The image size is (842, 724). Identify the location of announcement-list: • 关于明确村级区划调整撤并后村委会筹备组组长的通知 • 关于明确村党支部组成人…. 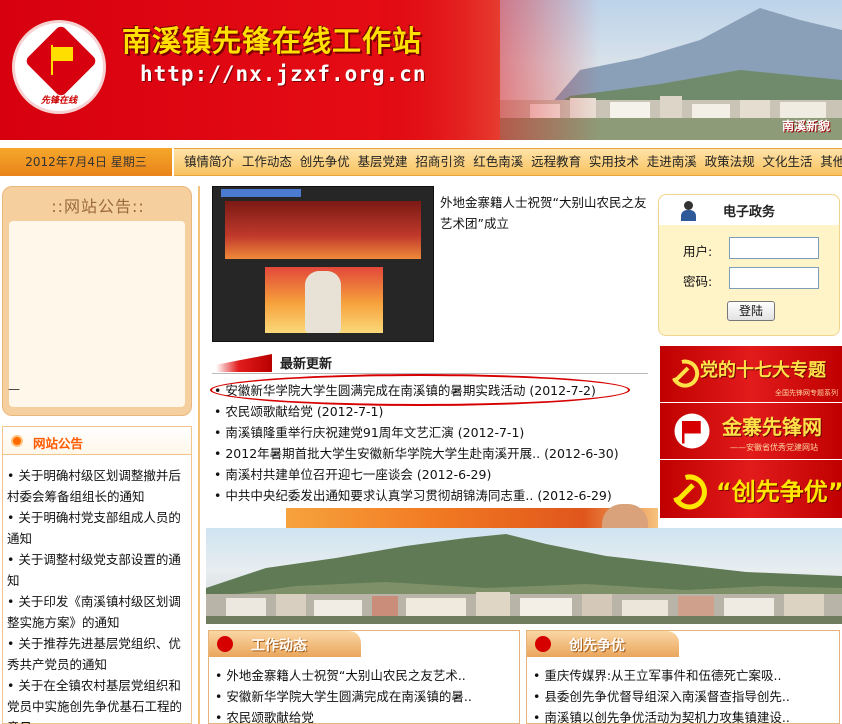
(97, 594).